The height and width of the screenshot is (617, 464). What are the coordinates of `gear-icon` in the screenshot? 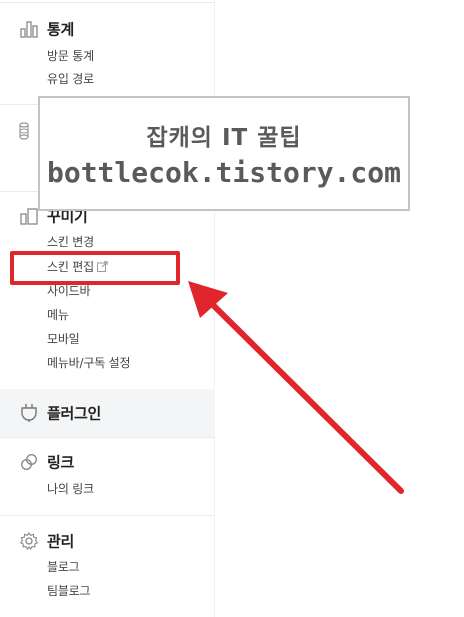 It's located at (29, 541).